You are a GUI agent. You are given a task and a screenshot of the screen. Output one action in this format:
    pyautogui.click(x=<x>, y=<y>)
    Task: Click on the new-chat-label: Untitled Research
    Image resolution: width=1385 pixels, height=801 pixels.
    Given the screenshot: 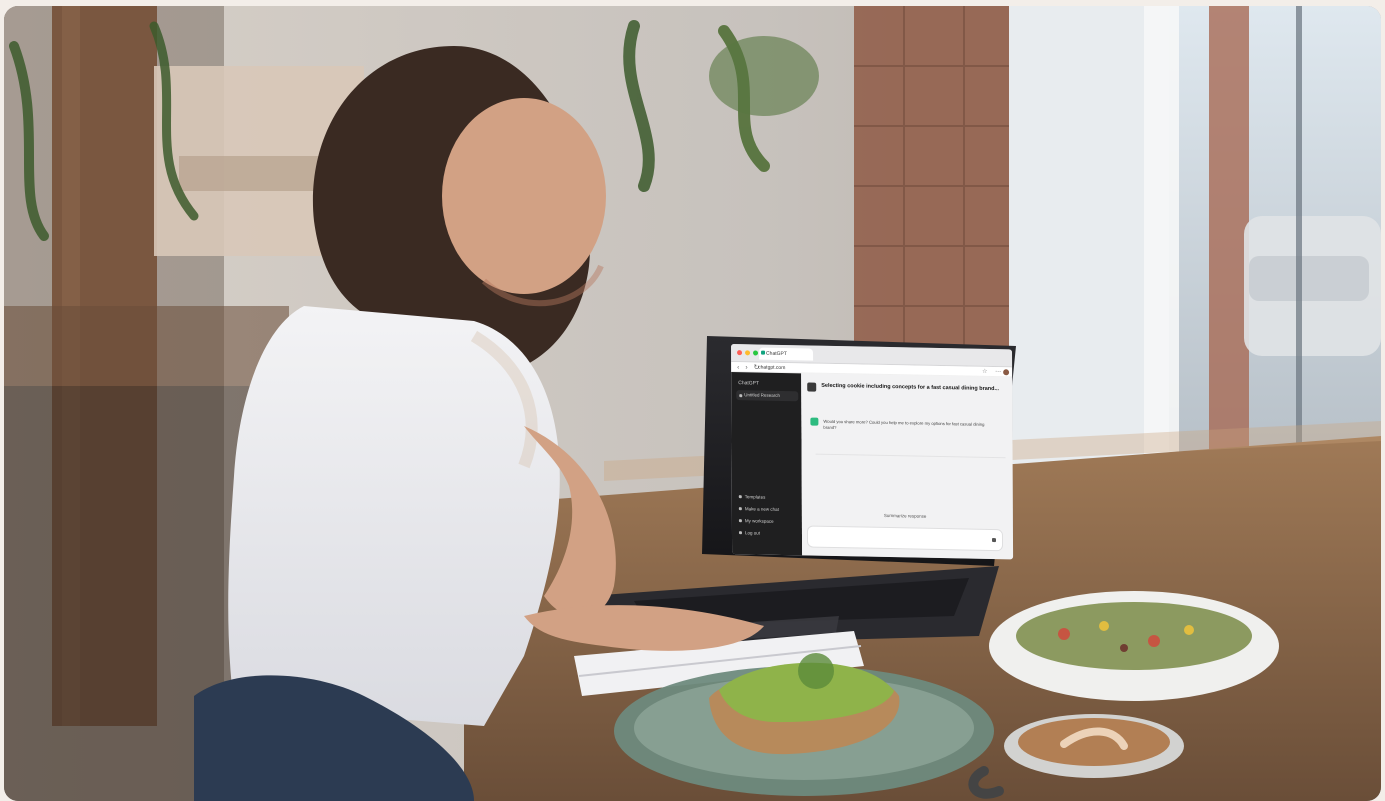 What is the action you would take?
    pyautogui.click(x=762, y=395)
    